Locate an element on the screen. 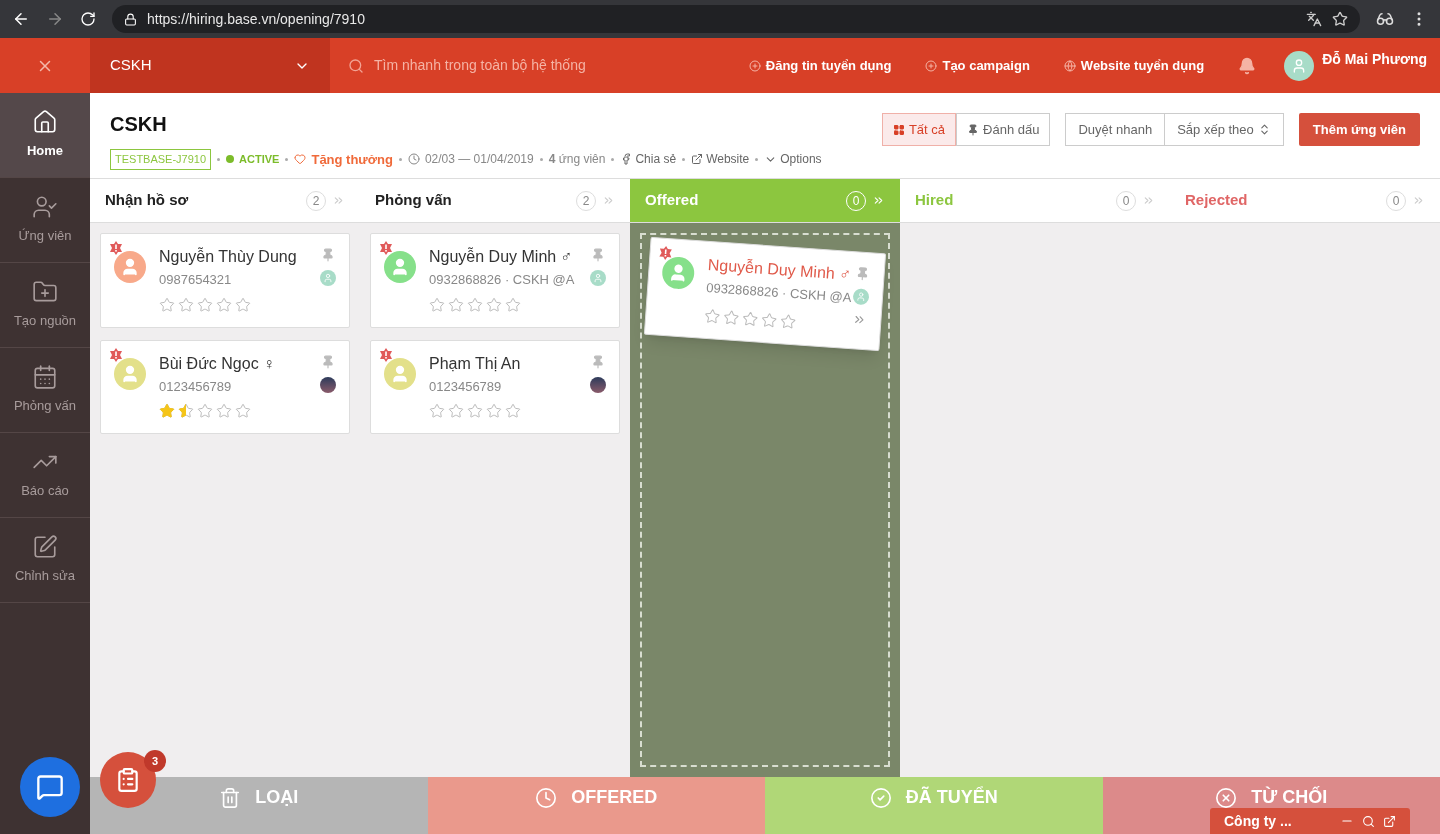 The image size is (1440, 834). stage-title: Phỏng vấn is located at coordinates (414, 200).